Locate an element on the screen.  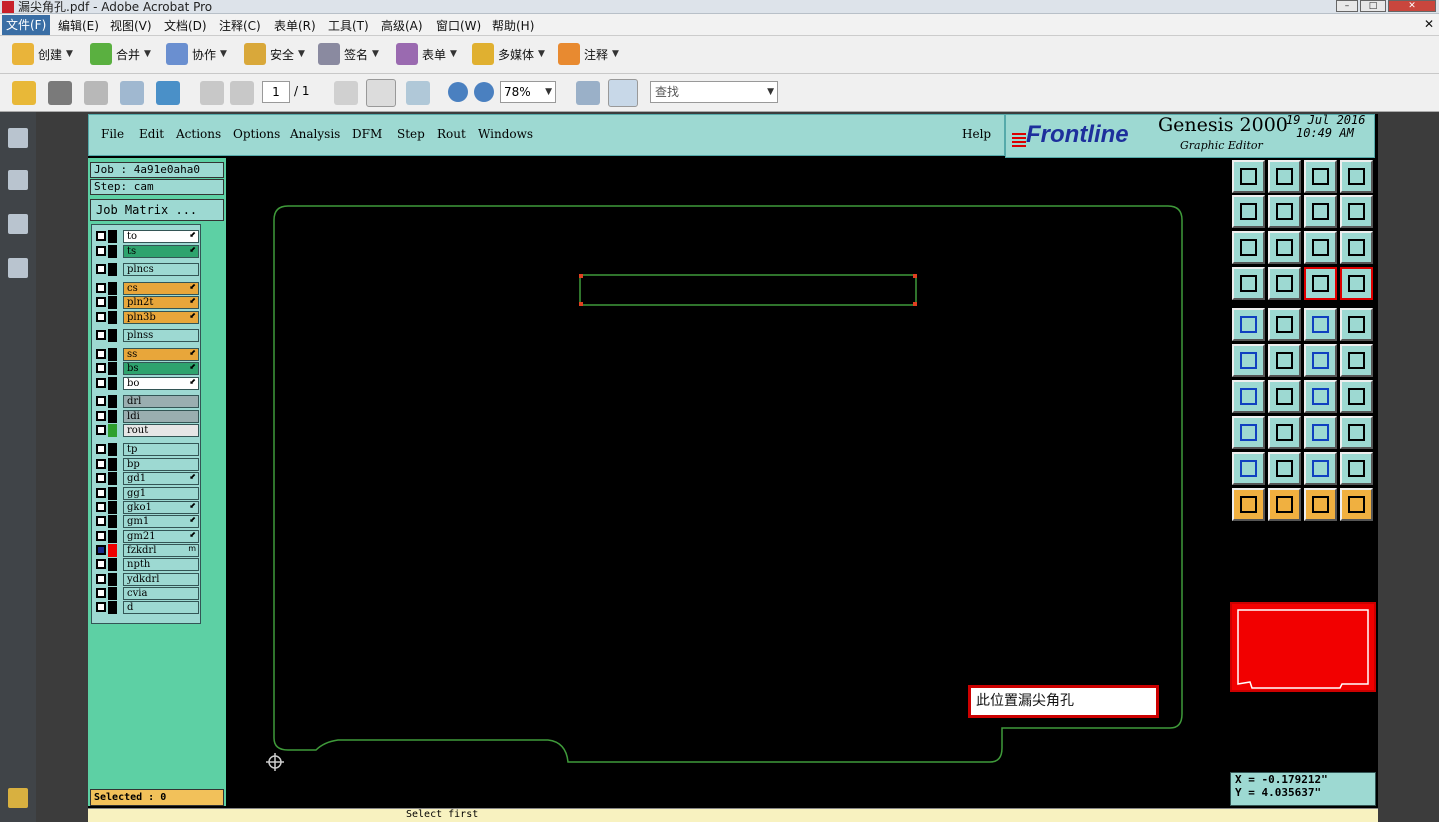
layer-name: gm1 is located at coordinates (161, 521).